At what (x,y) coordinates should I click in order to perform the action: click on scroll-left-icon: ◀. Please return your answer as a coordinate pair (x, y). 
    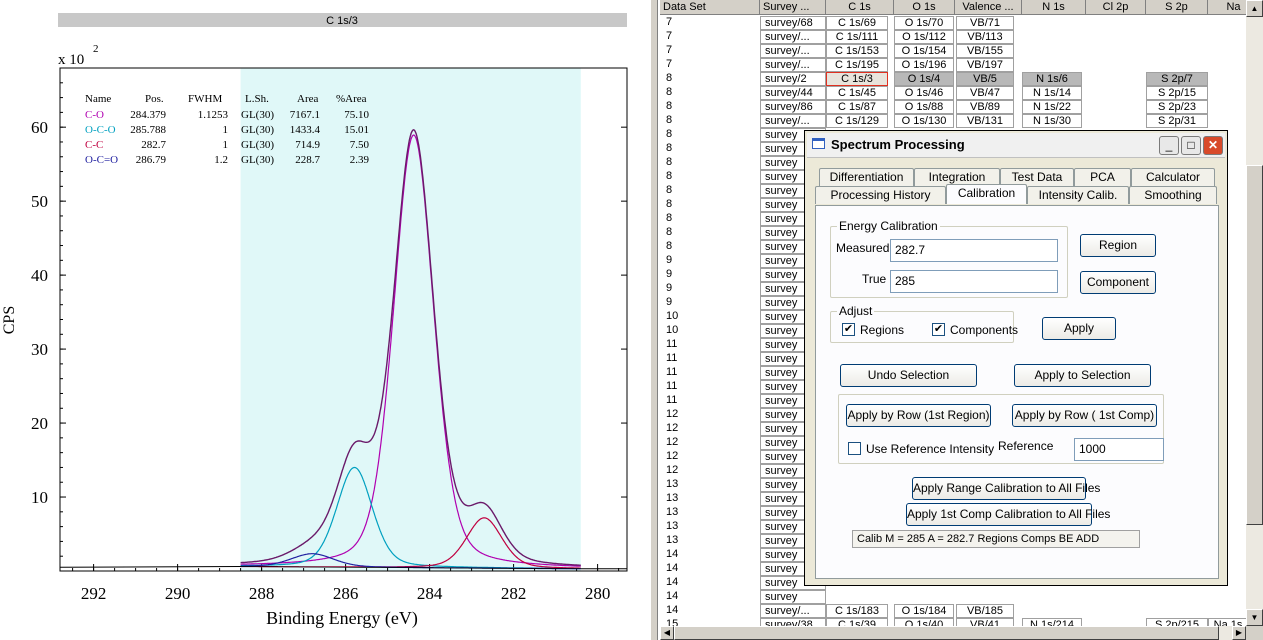
    Looking at the image, I should click on (667, 633).